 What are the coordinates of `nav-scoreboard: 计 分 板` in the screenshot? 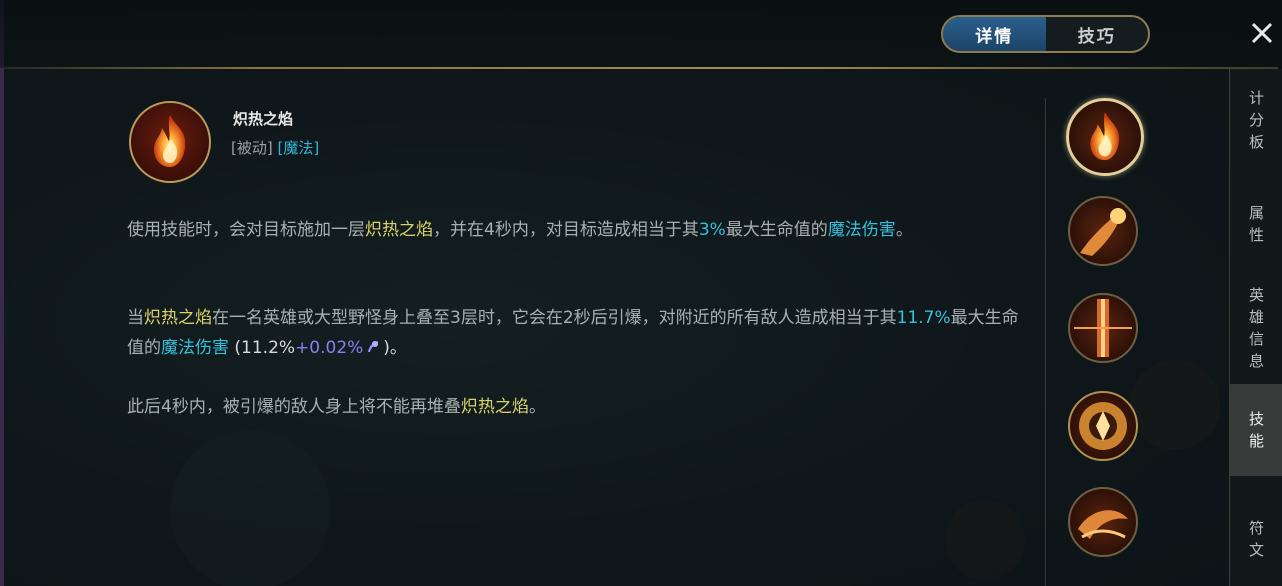 It's located at (1256, 120).